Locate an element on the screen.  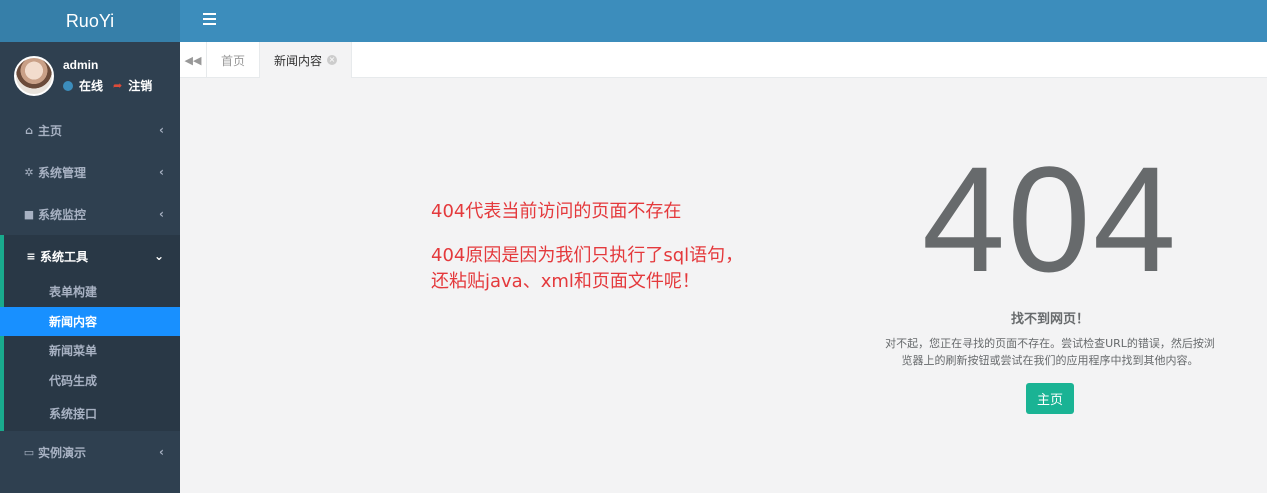
user-panel: admin 在线 ➦ 注销 is located at coordinates (90, 75).